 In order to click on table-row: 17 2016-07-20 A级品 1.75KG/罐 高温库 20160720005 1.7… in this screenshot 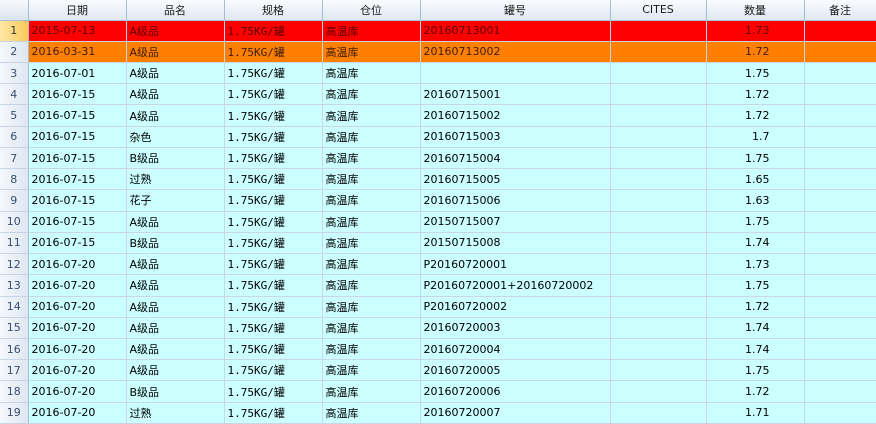, I will do `click(438, 370)`.